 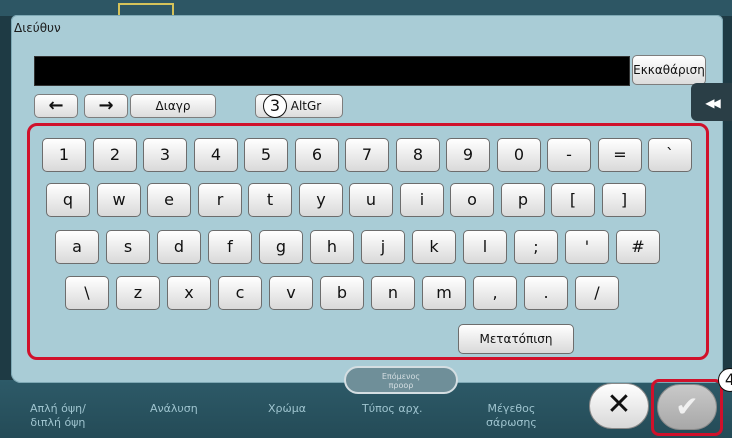 I want to click on keyboard-key: b, so click(x=342, y=293).